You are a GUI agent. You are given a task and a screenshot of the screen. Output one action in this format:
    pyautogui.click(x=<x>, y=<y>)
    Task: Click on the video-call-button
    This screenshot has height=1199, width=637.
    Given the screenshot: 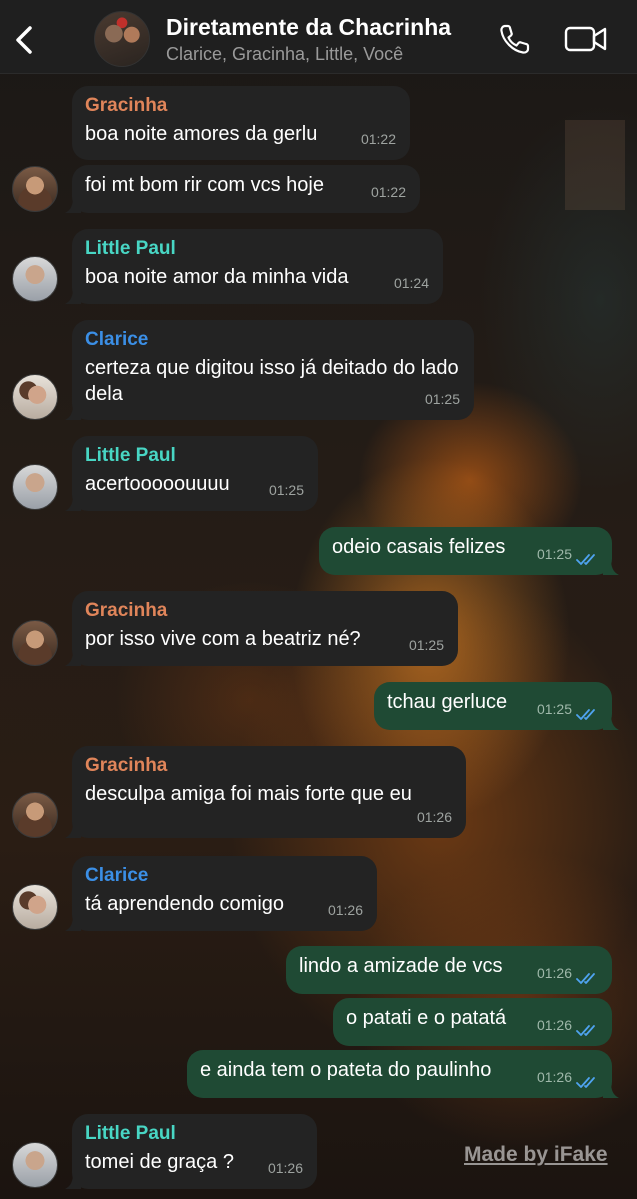 What is the action you would take?
    pyautogui.click(x=586, y=39)
    